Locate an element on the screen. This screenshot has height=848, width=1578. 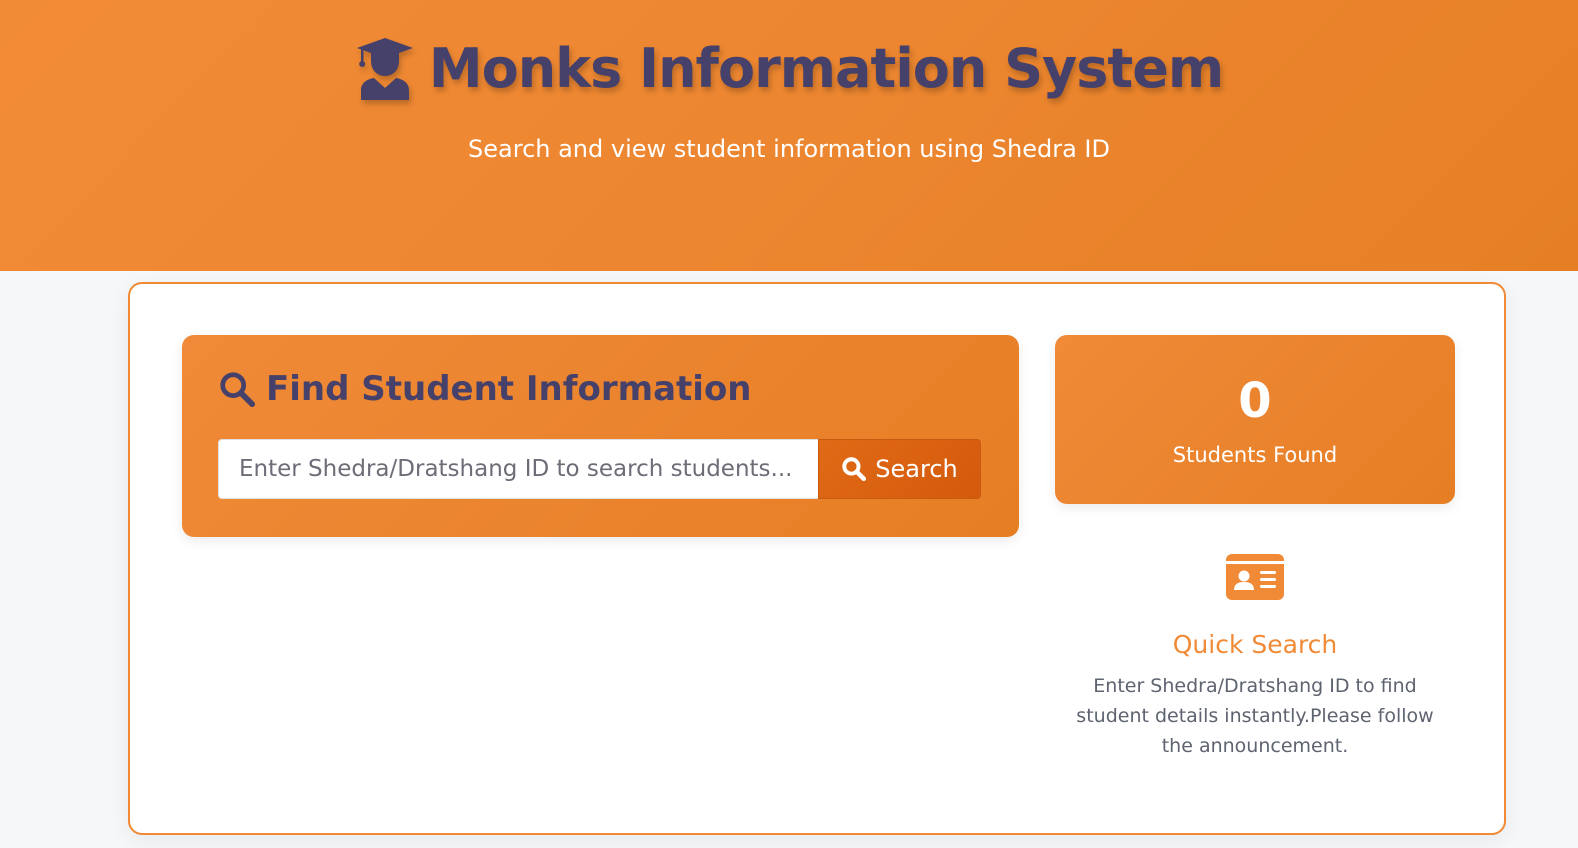
students-found-card: 0 Students Found is located at coordinates (1255, 419).